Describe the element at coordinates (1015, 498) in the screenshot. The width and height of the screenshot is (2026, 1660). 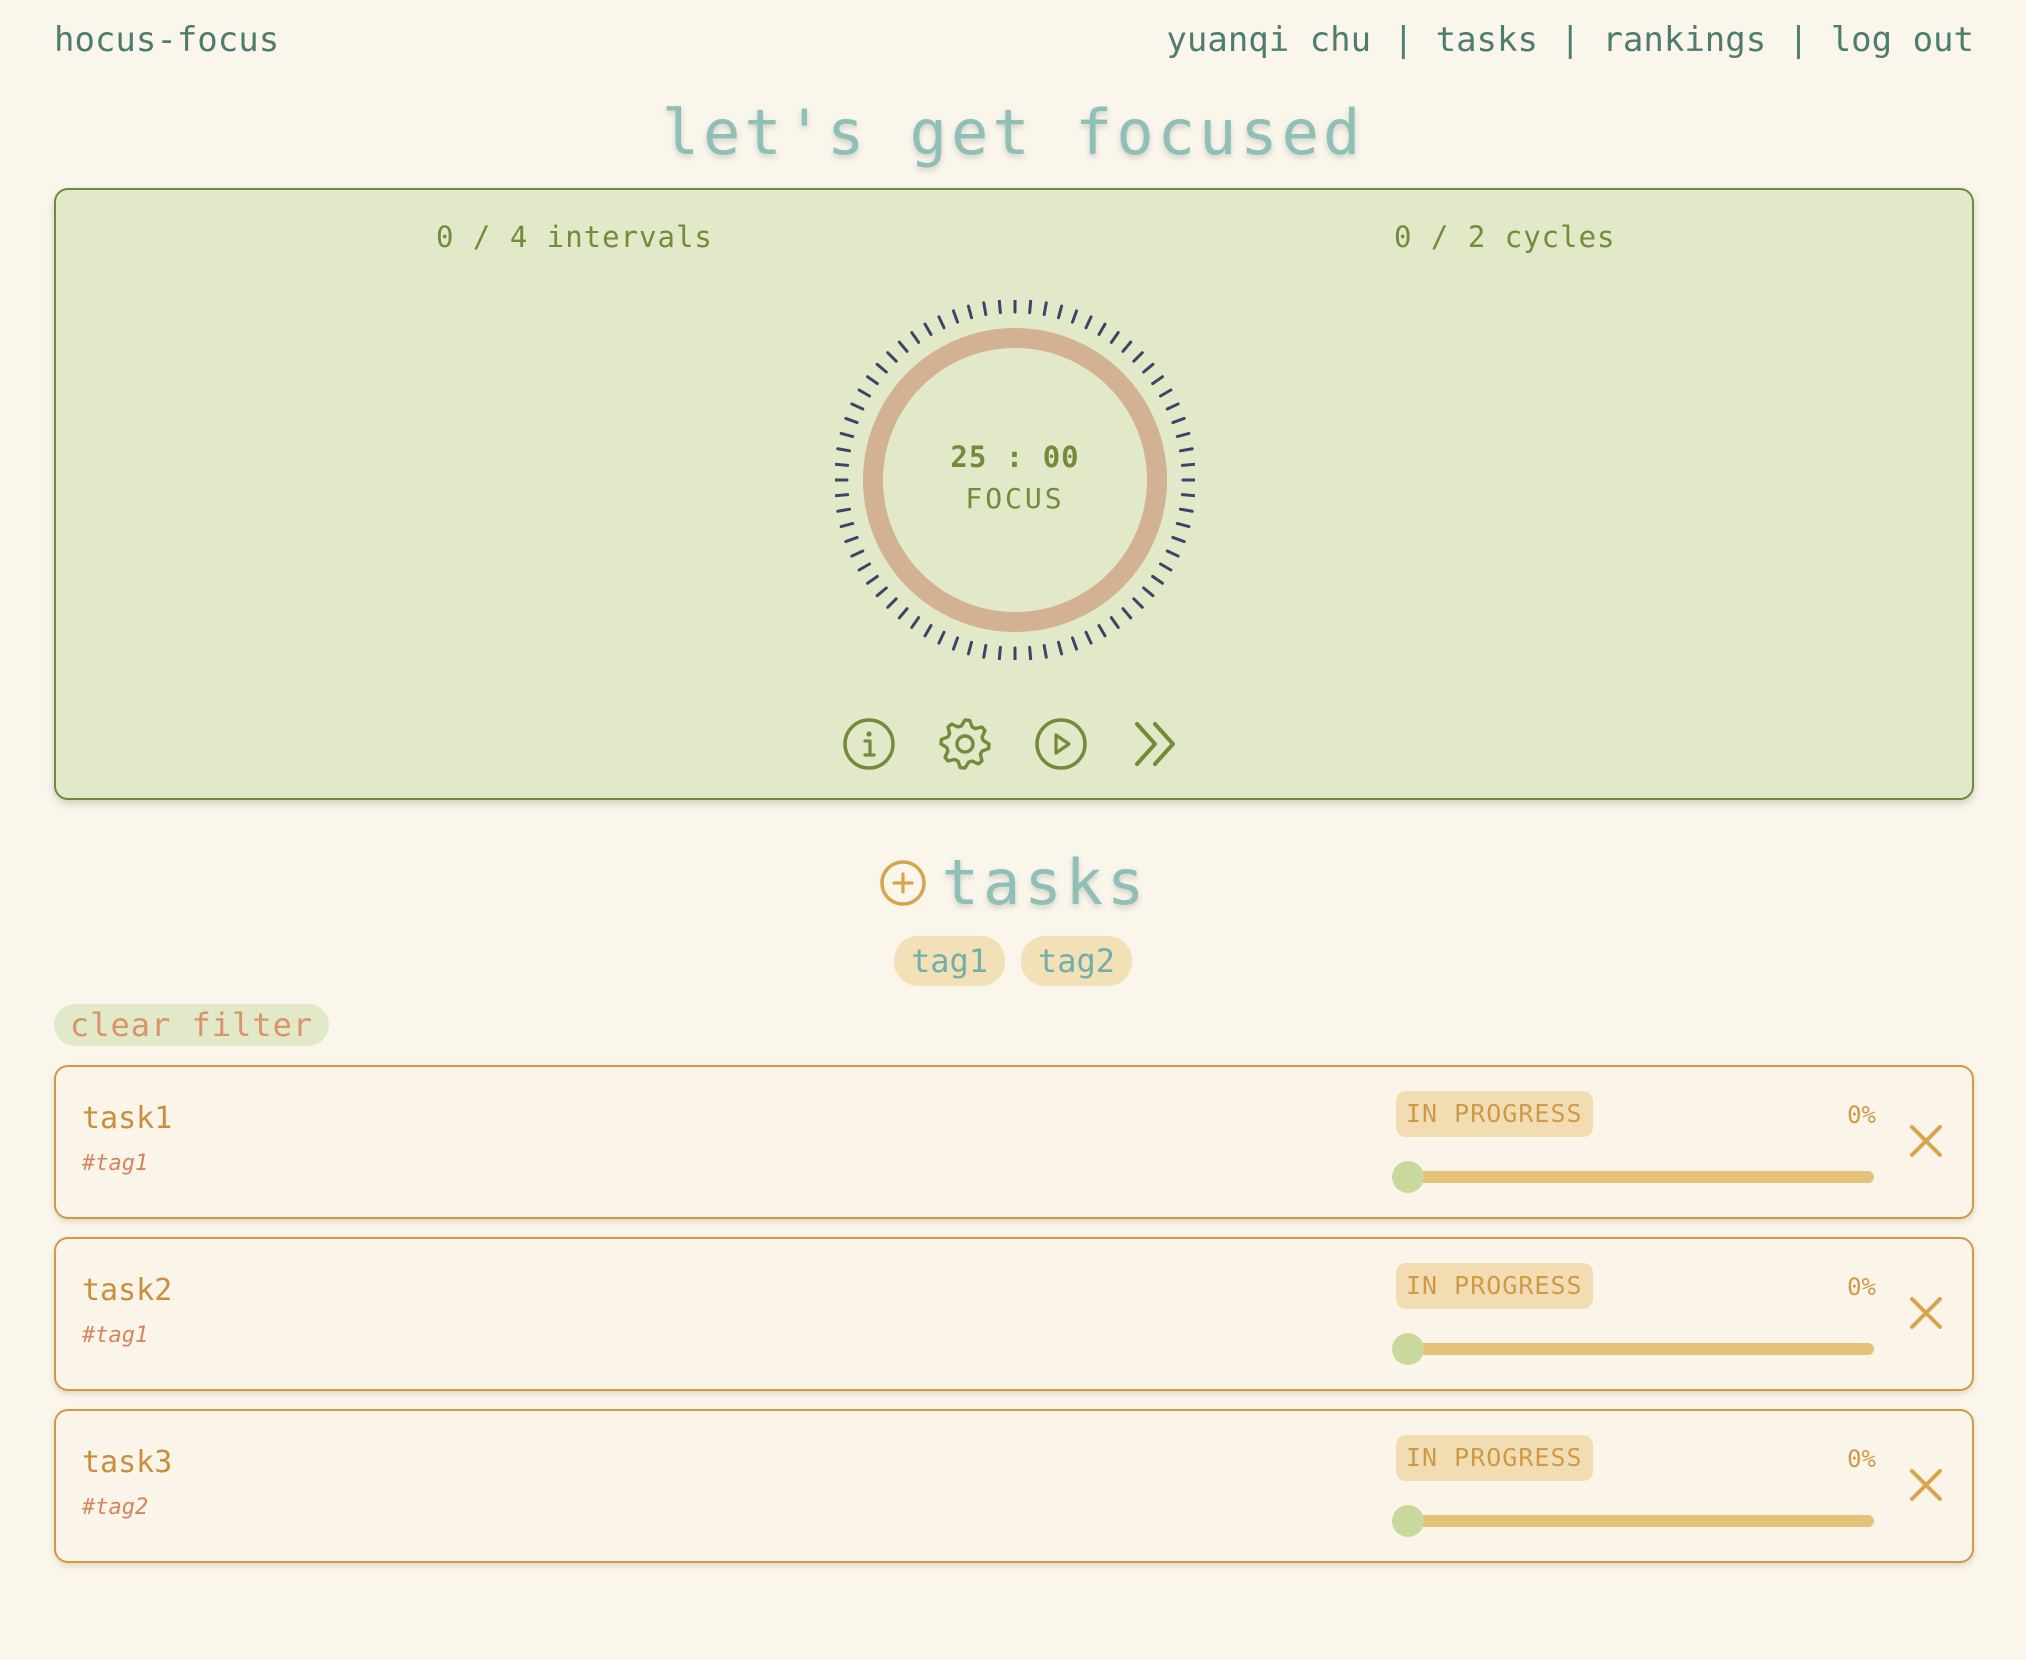
I see `timer-mode: FOCUS` at that location.